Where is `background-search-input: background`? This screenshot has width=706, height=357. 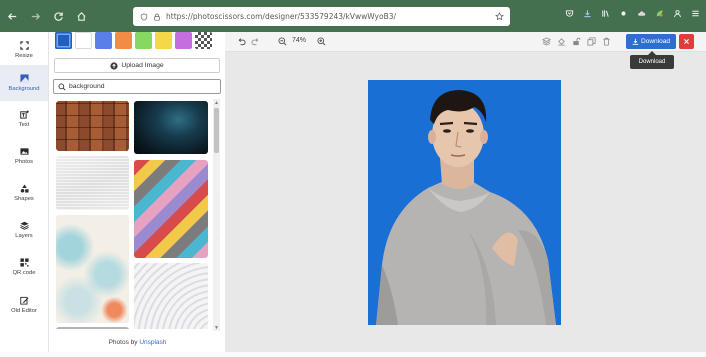
background-search-input: background is located at coordinates (137, 86).